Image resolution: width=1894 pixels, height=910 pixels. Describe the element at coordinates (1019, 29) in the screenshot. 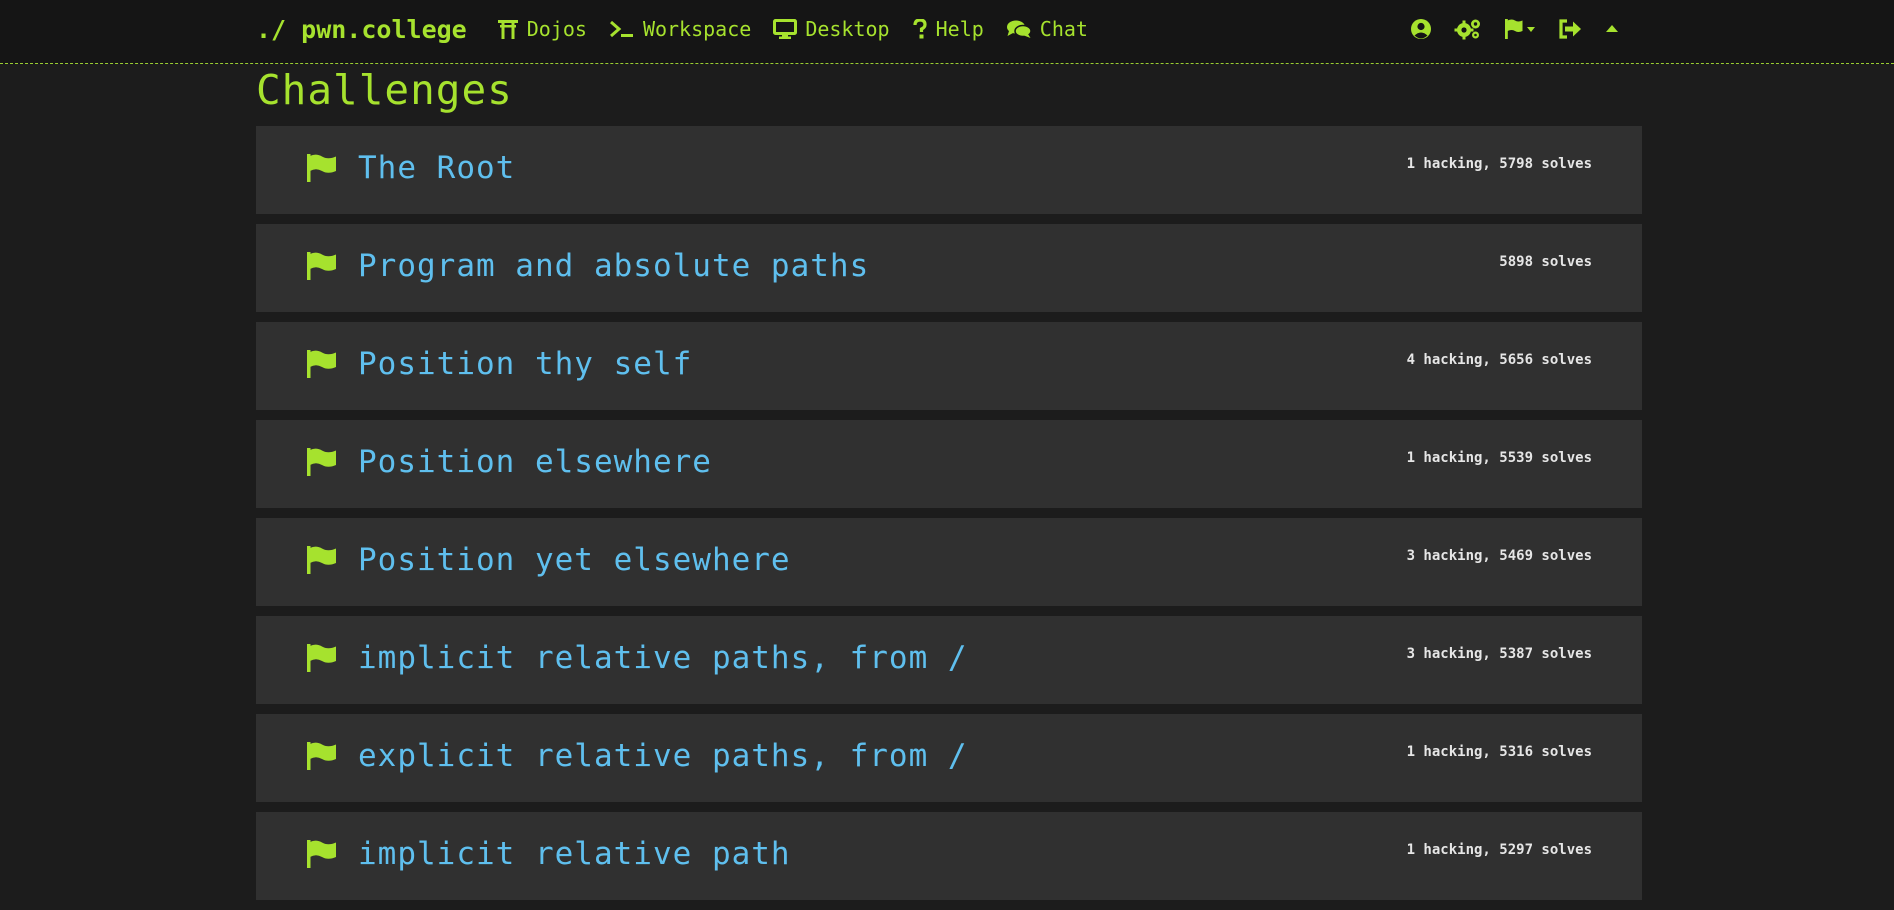

I see `chat-icon` at that location.